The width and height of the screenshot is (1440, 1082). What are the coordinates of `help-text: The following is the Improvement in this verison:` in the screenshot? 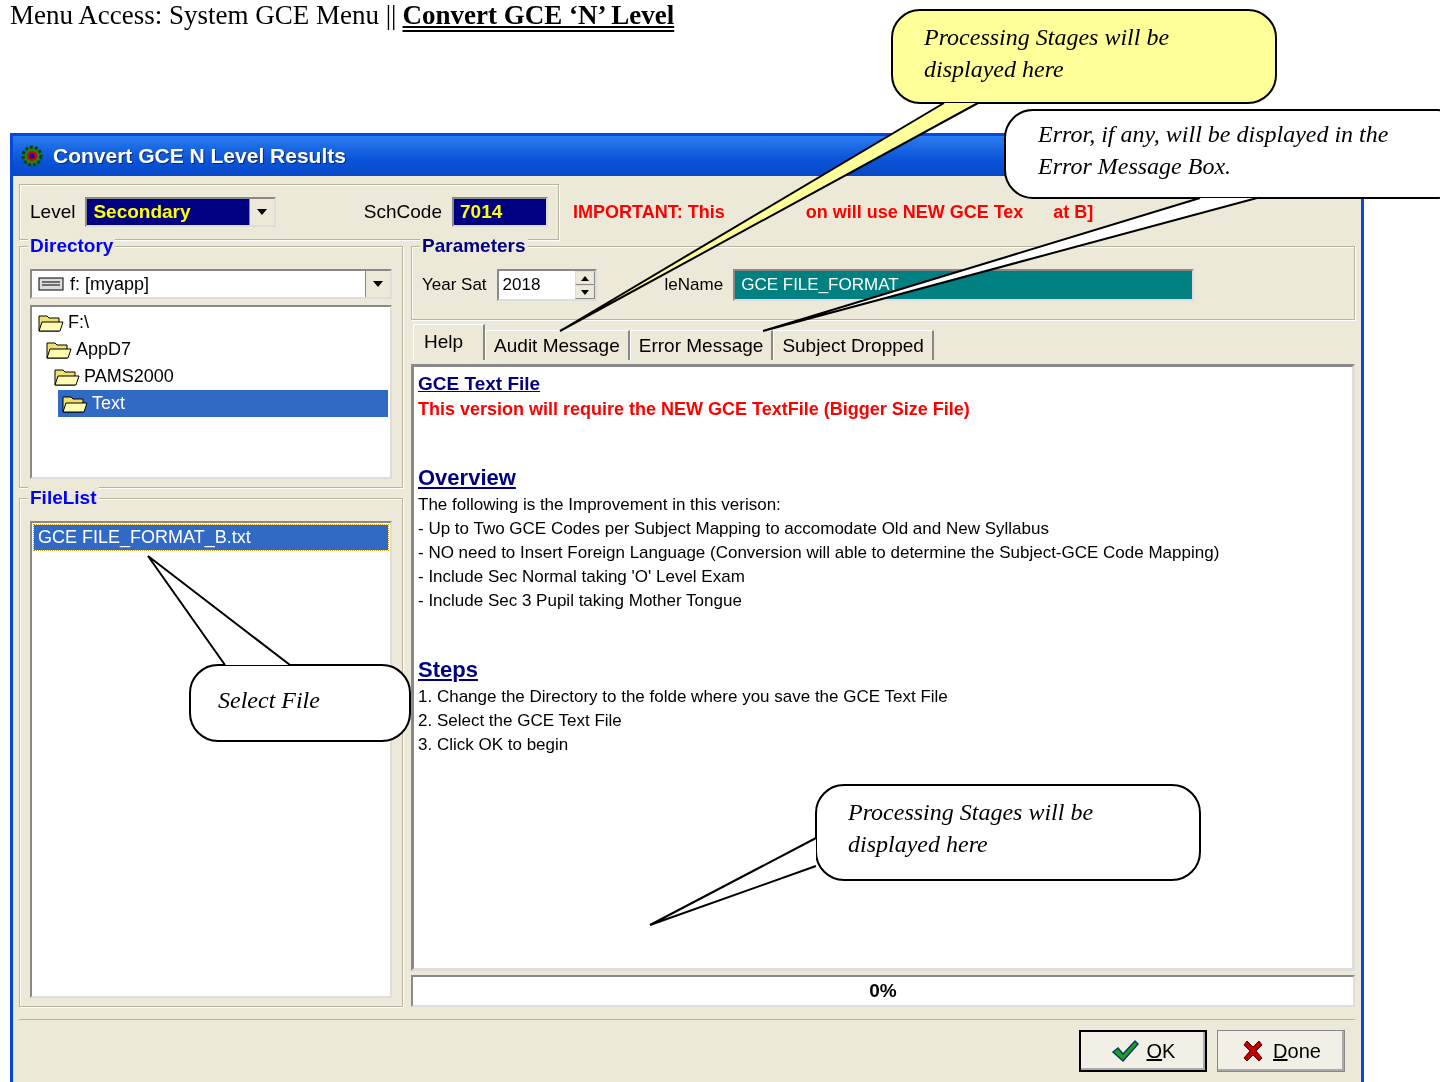 It's located at (600, 505).